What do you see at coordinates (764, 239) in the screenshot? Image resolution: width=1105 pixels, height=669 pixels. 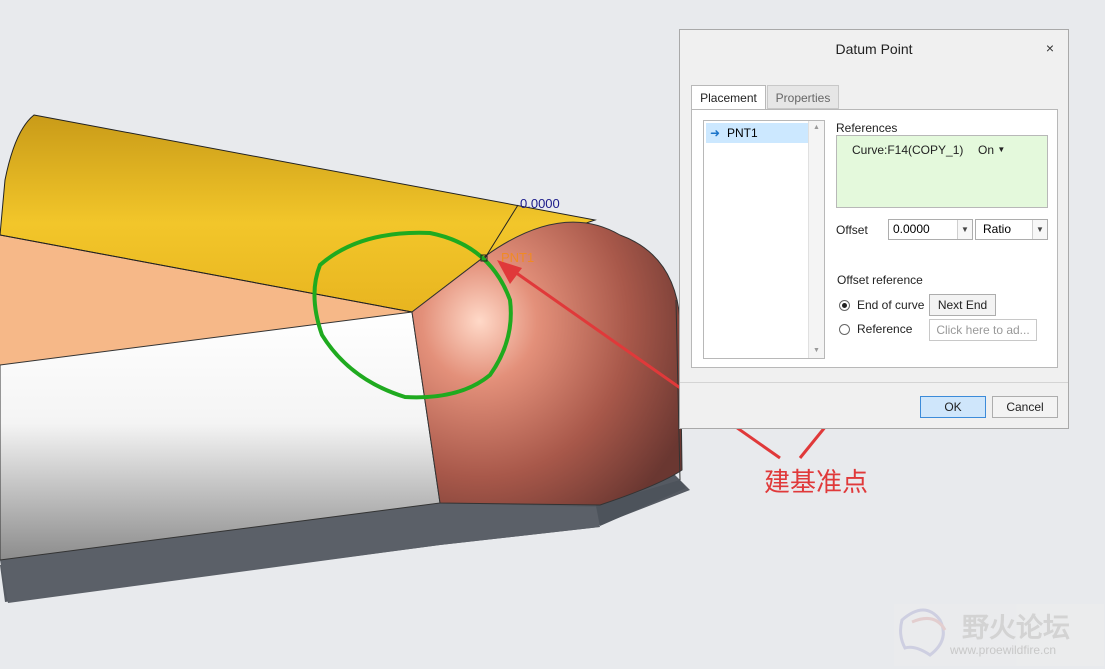 I see `datum-point-list: ➜ PNT1 ▲ ▼` at bounding box center [764, 239].